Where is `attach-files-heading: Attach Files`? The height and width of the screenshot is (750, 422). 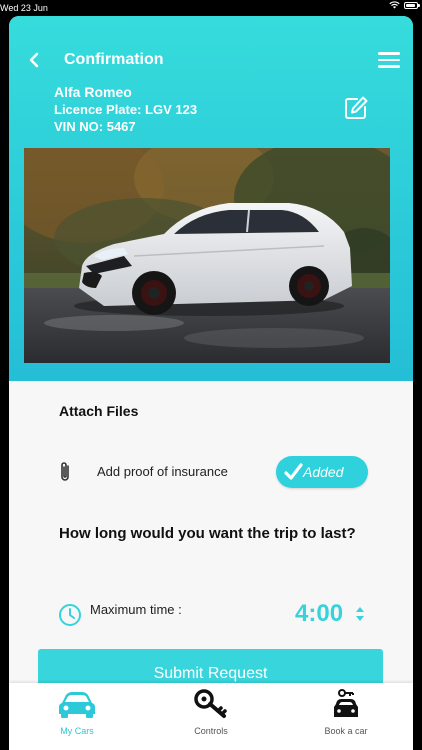
attach-files-heading: Attach Files is located at coordinates (99, 411).